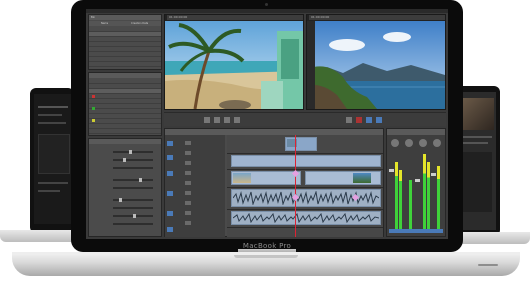  What do you see at coordinates (478, 114) in the screenshot?
I see `background-video-thumbnail` at bounding box center [478, 114].